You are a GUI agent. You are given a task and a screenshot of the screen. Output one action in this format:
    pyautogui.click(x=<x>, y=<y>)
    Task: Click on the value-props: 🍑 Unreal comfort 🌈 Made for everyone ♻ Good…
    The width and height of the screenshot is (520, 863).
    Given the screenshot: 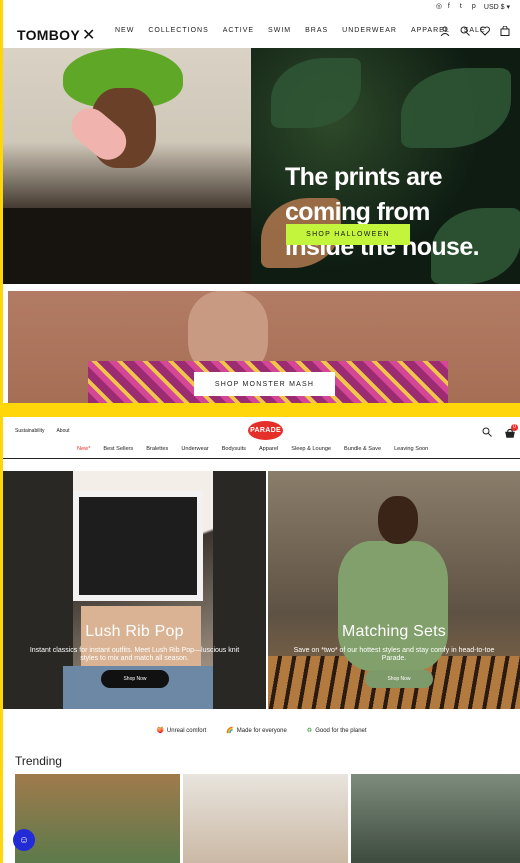 What is the action you would take?
    pyautogui.click(x=261, y=730)
    